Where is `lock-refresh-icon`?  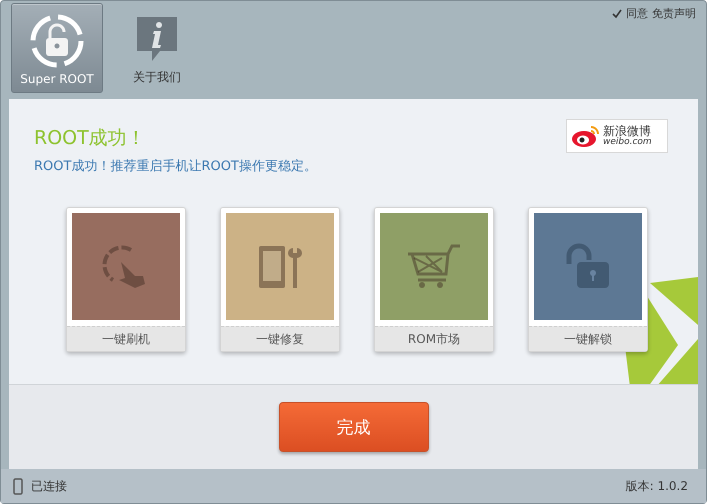 lock-refresh-icon is located at coordinates (57, 41).